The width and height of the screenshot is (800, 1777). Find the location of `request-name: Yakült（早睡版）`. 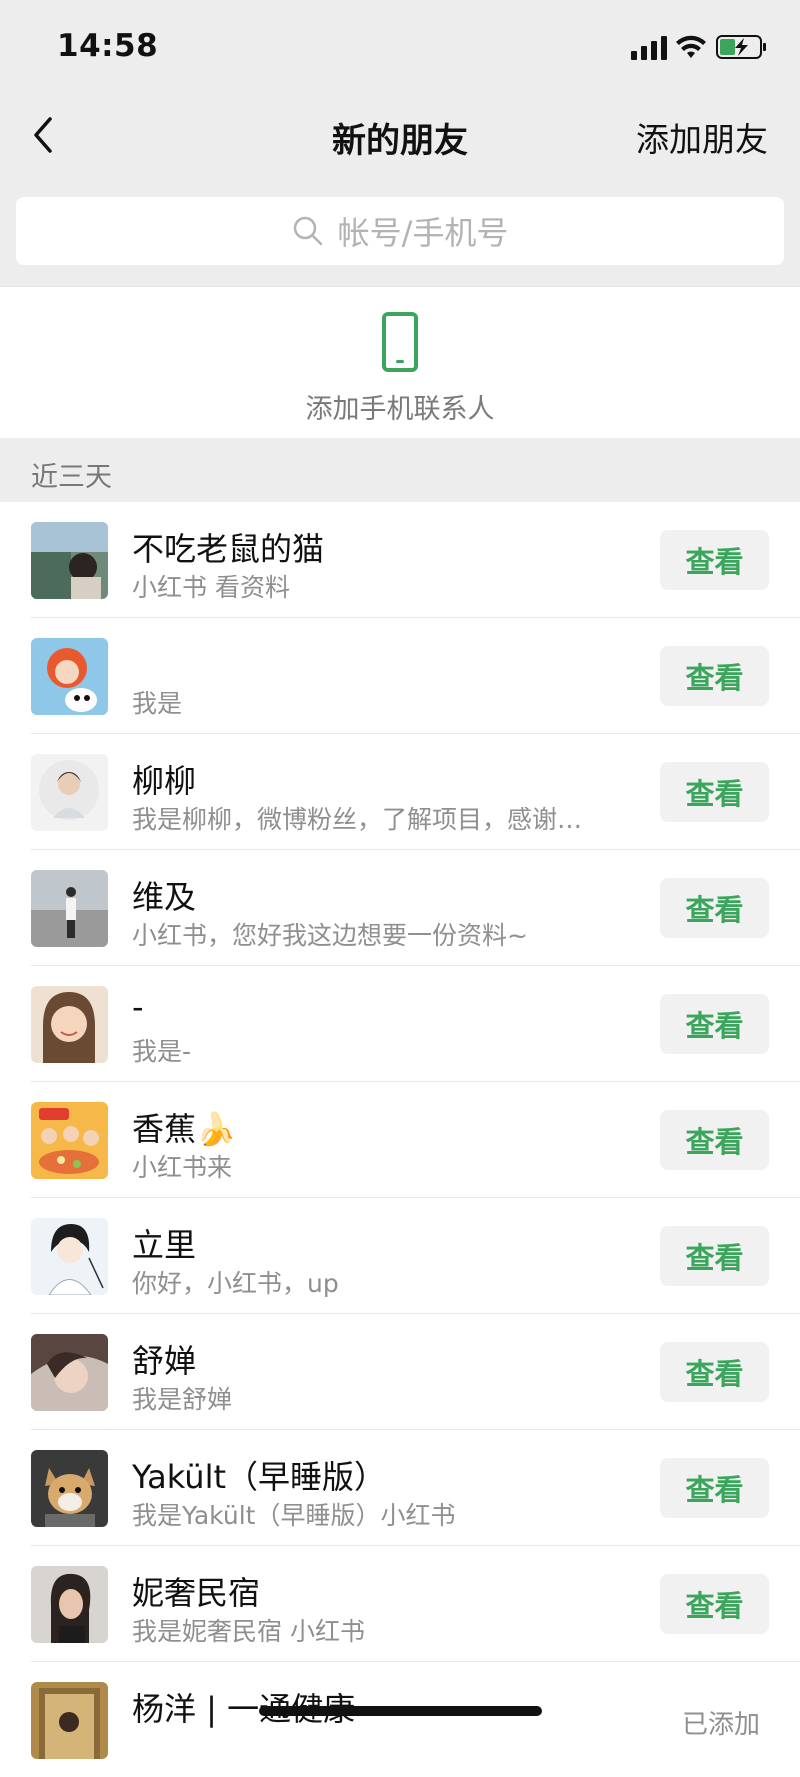

request-name: Yakült（早睡版） is located at coordinates (259, 1477).